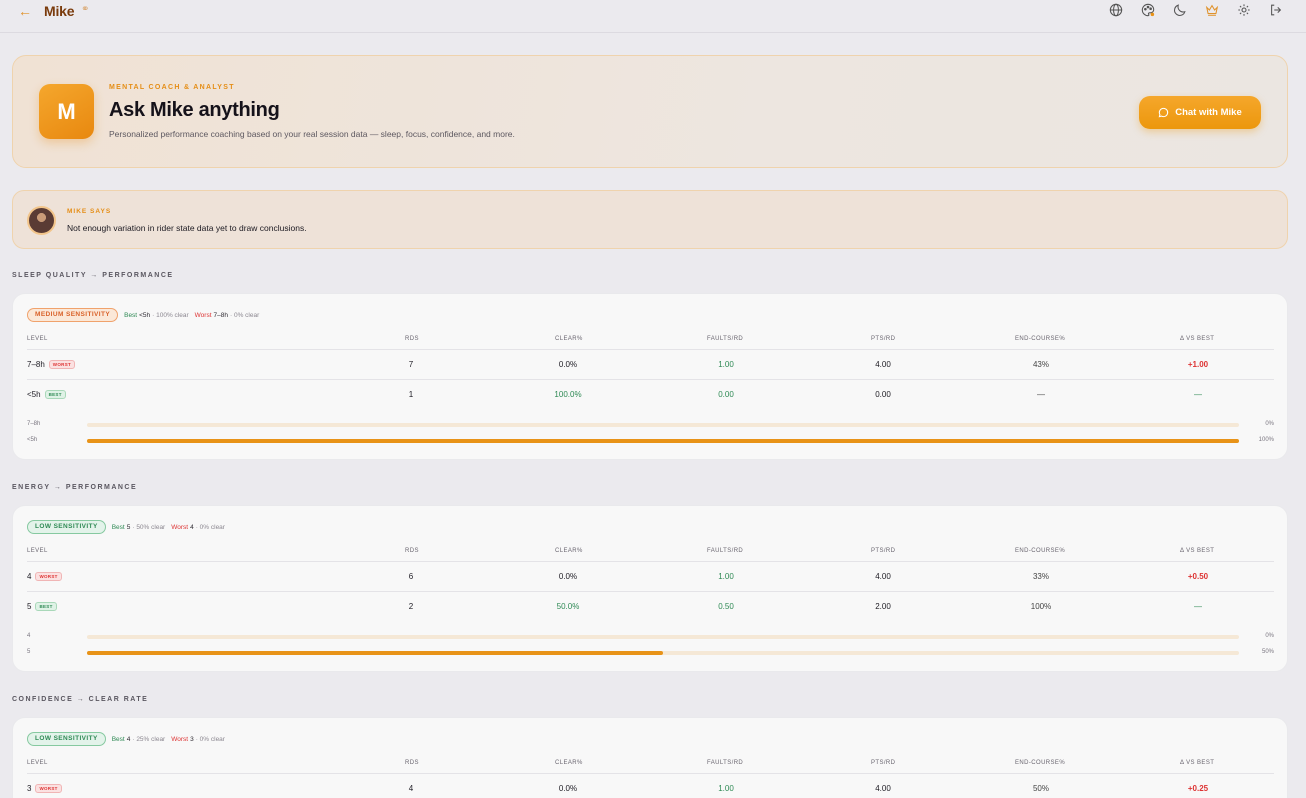 The width and height of the screenshot is (1306, 798). I want to click on table-row-level: 7–8h WORST, so click(51, 364).